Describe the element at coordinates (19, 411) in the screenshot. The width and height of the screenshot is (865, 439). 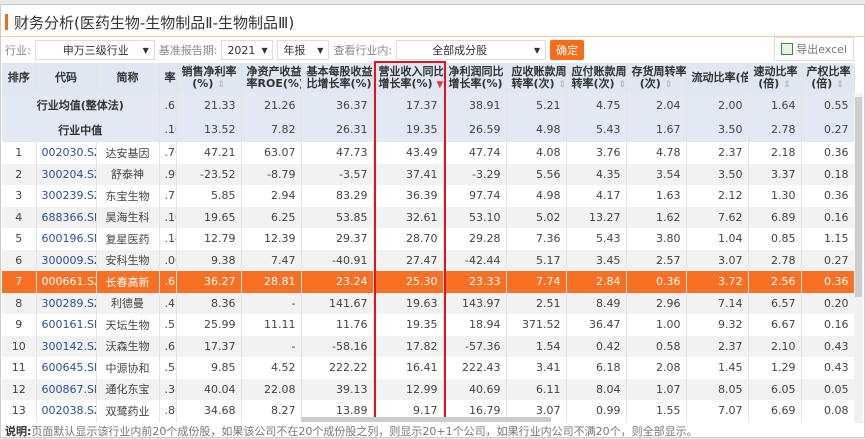
I see `table-cell: 13` at that location.